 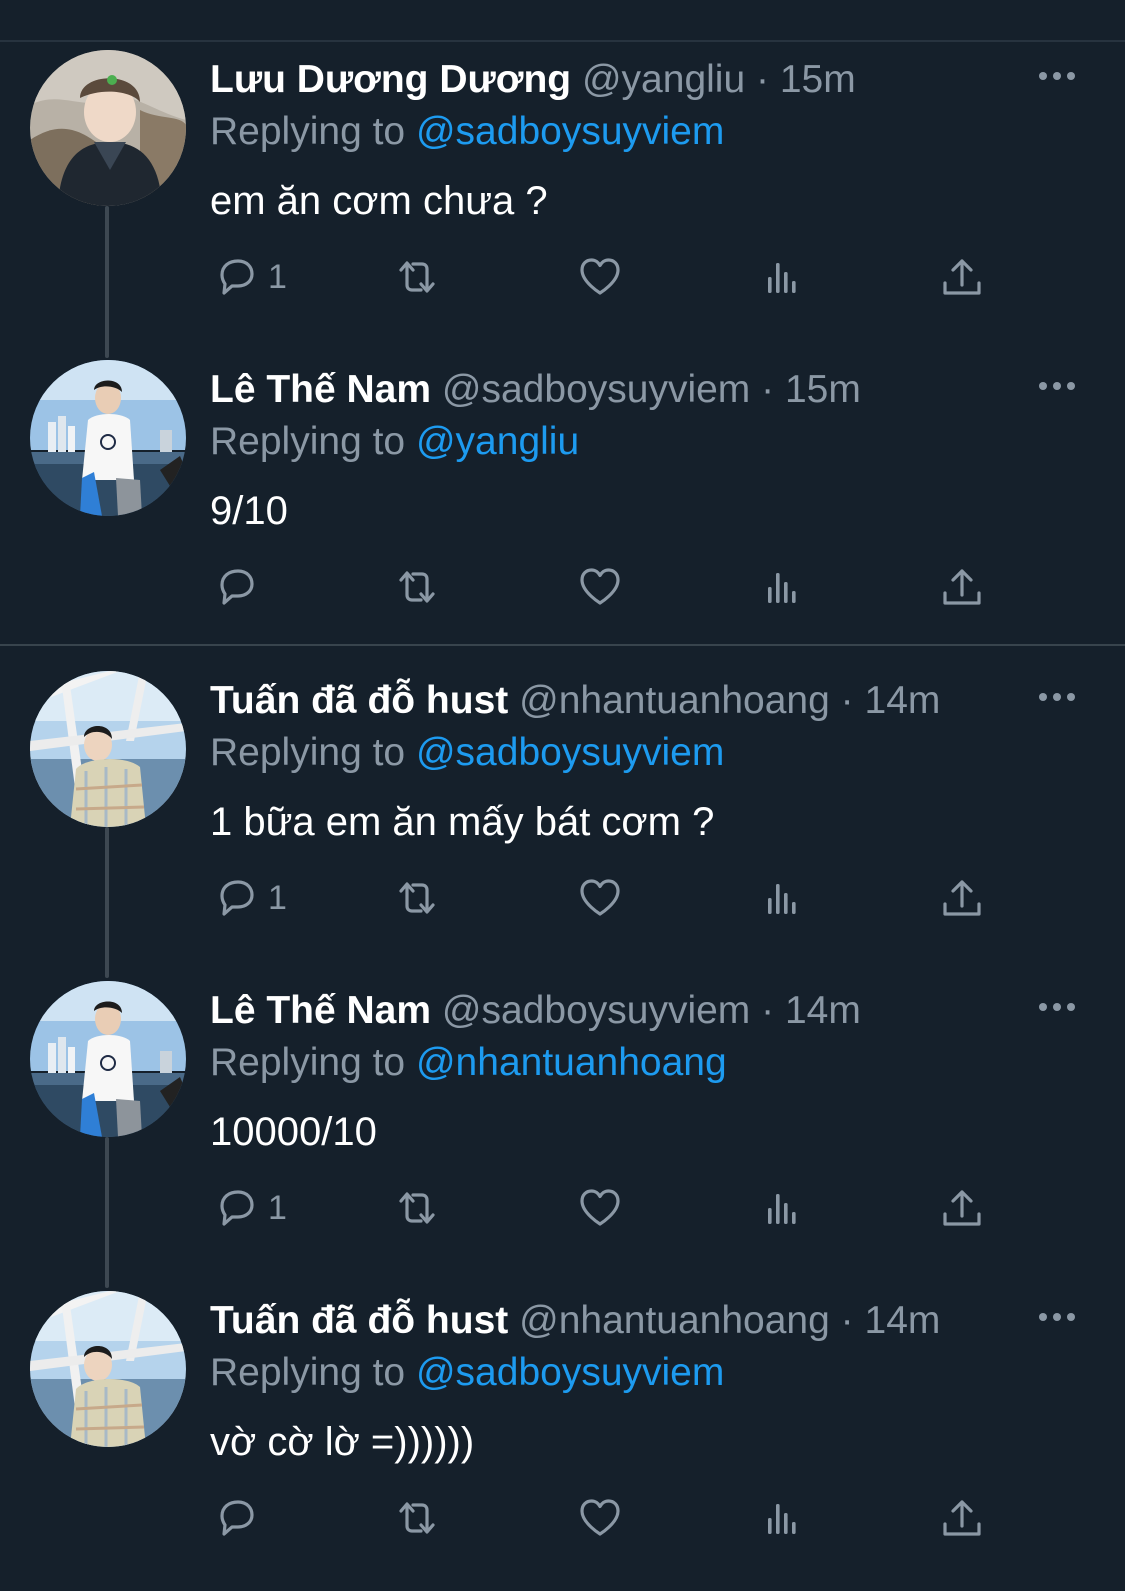 What do you see at coordinates (277, 897) in the screenshot?
I see `reply-count: 1` at bounding box center [277, 897].